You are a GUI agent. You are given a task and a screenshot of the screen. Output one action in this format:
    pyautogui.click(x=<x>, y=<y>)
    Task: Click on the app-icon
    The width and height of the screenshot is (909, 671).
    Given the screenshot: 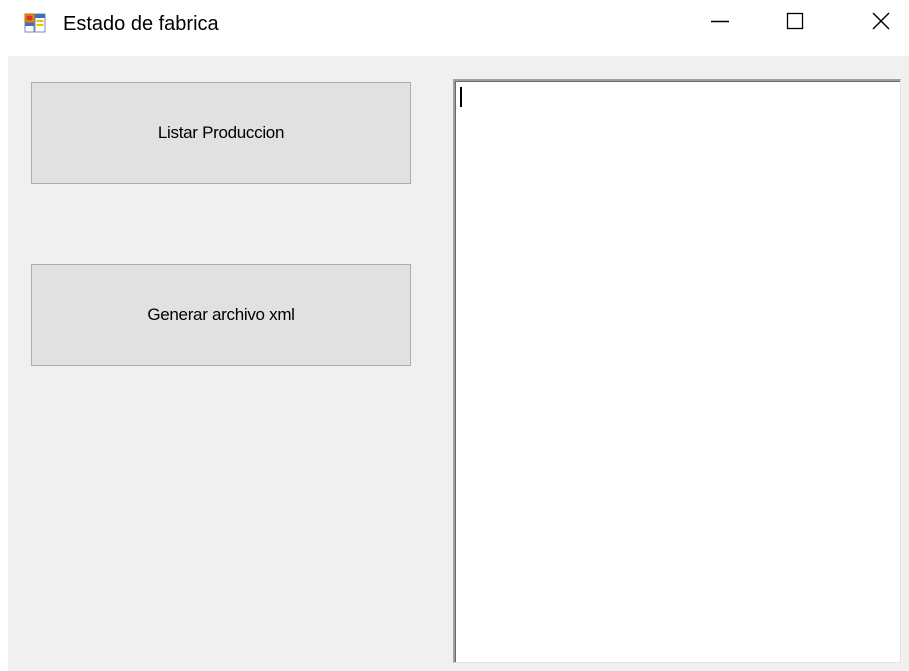 What is the action you would take?
    pyautogui.click(x=35, y=23)
    